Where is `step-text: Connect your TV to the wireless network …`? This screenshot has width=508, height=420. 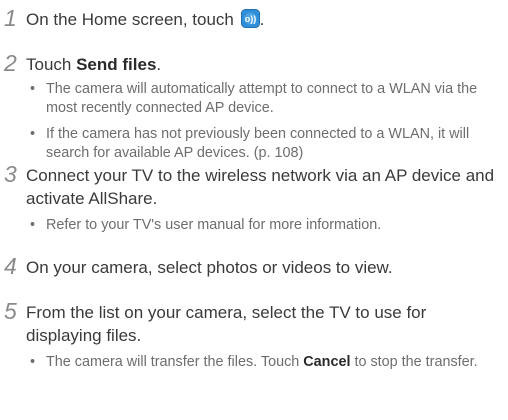 step-text: Connect your TV to the wireless network … is located at coordinates (260, 187).